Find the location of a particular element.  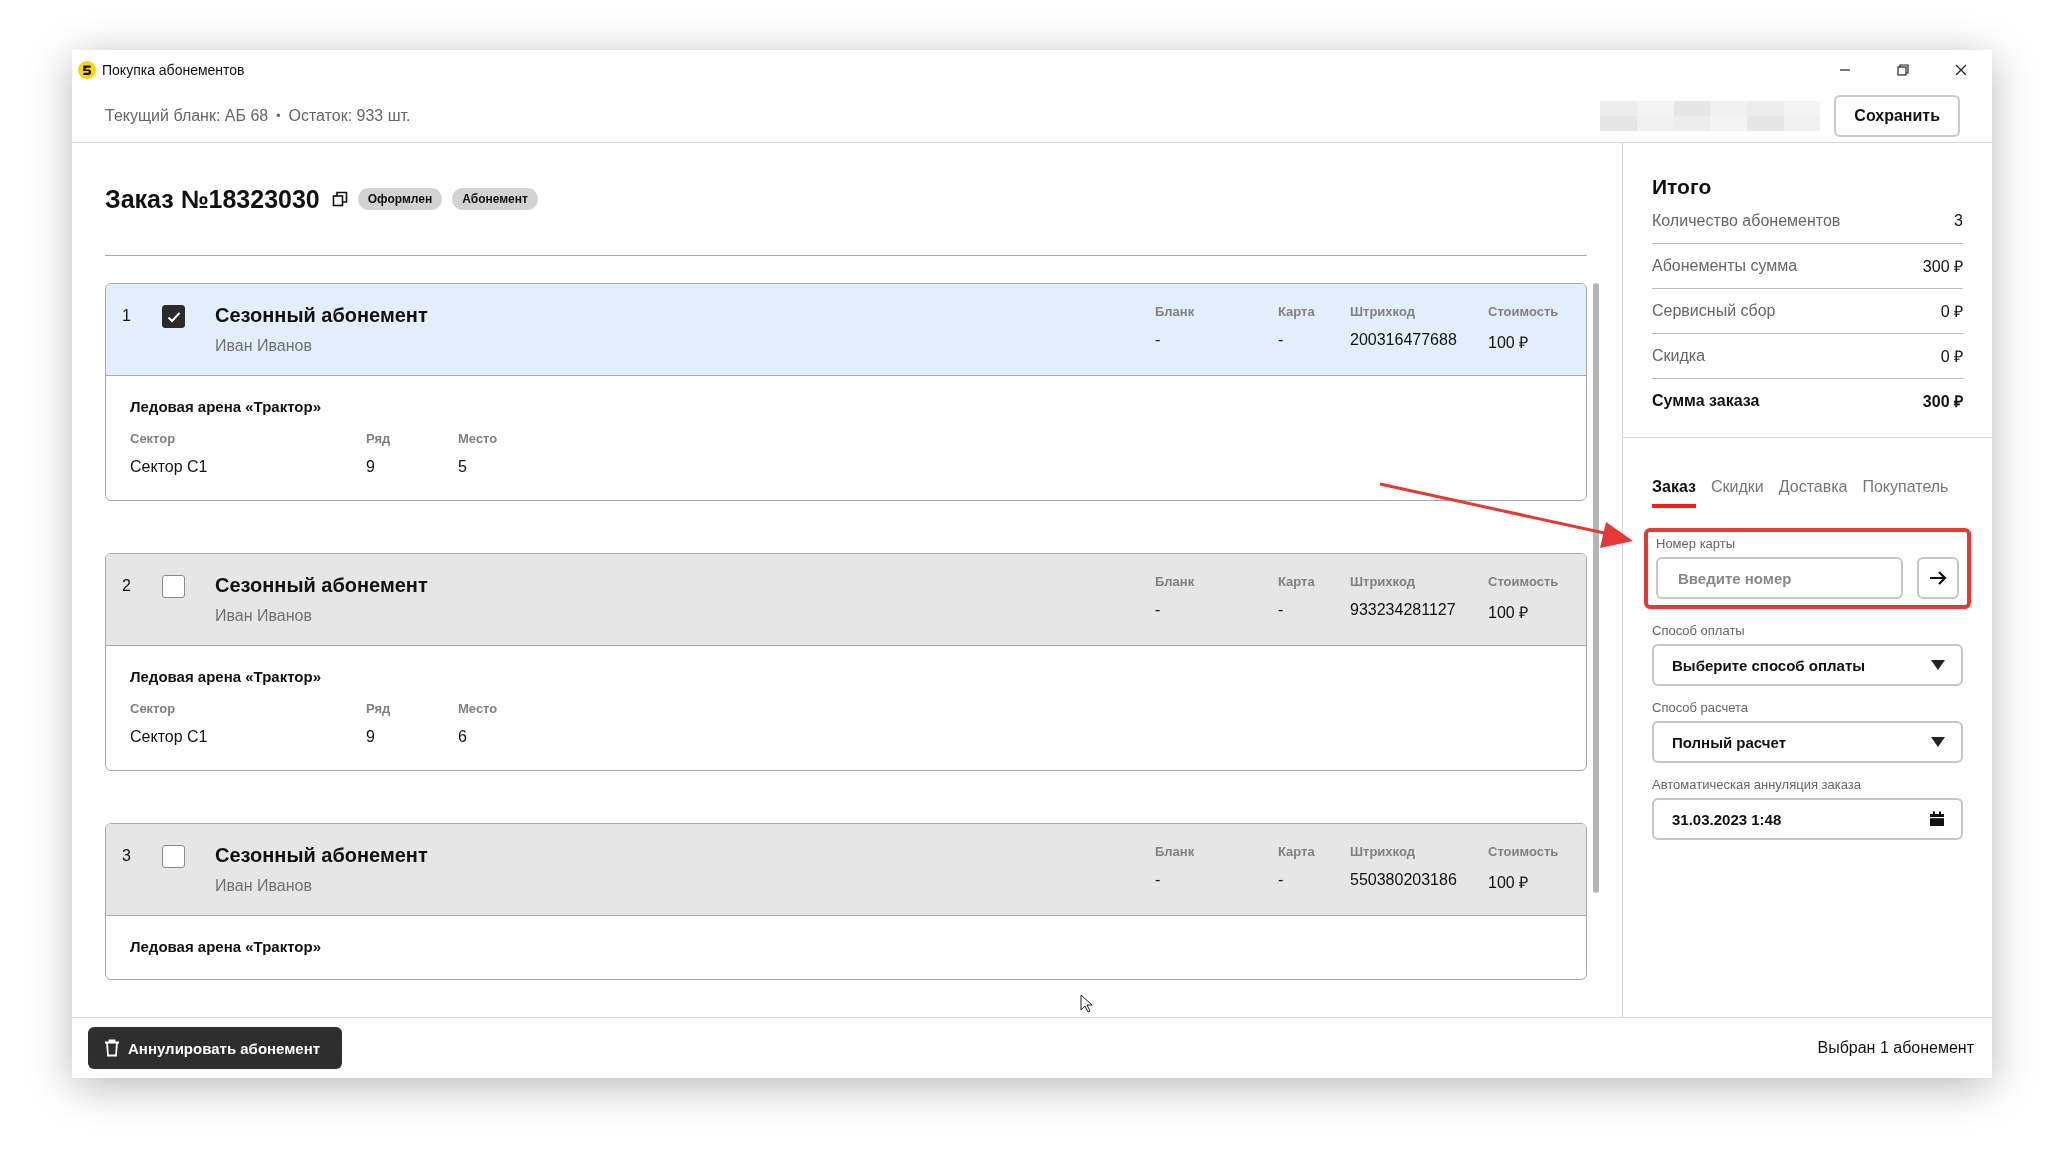

summary-title: Итого is located at coordinates (1682, 186).